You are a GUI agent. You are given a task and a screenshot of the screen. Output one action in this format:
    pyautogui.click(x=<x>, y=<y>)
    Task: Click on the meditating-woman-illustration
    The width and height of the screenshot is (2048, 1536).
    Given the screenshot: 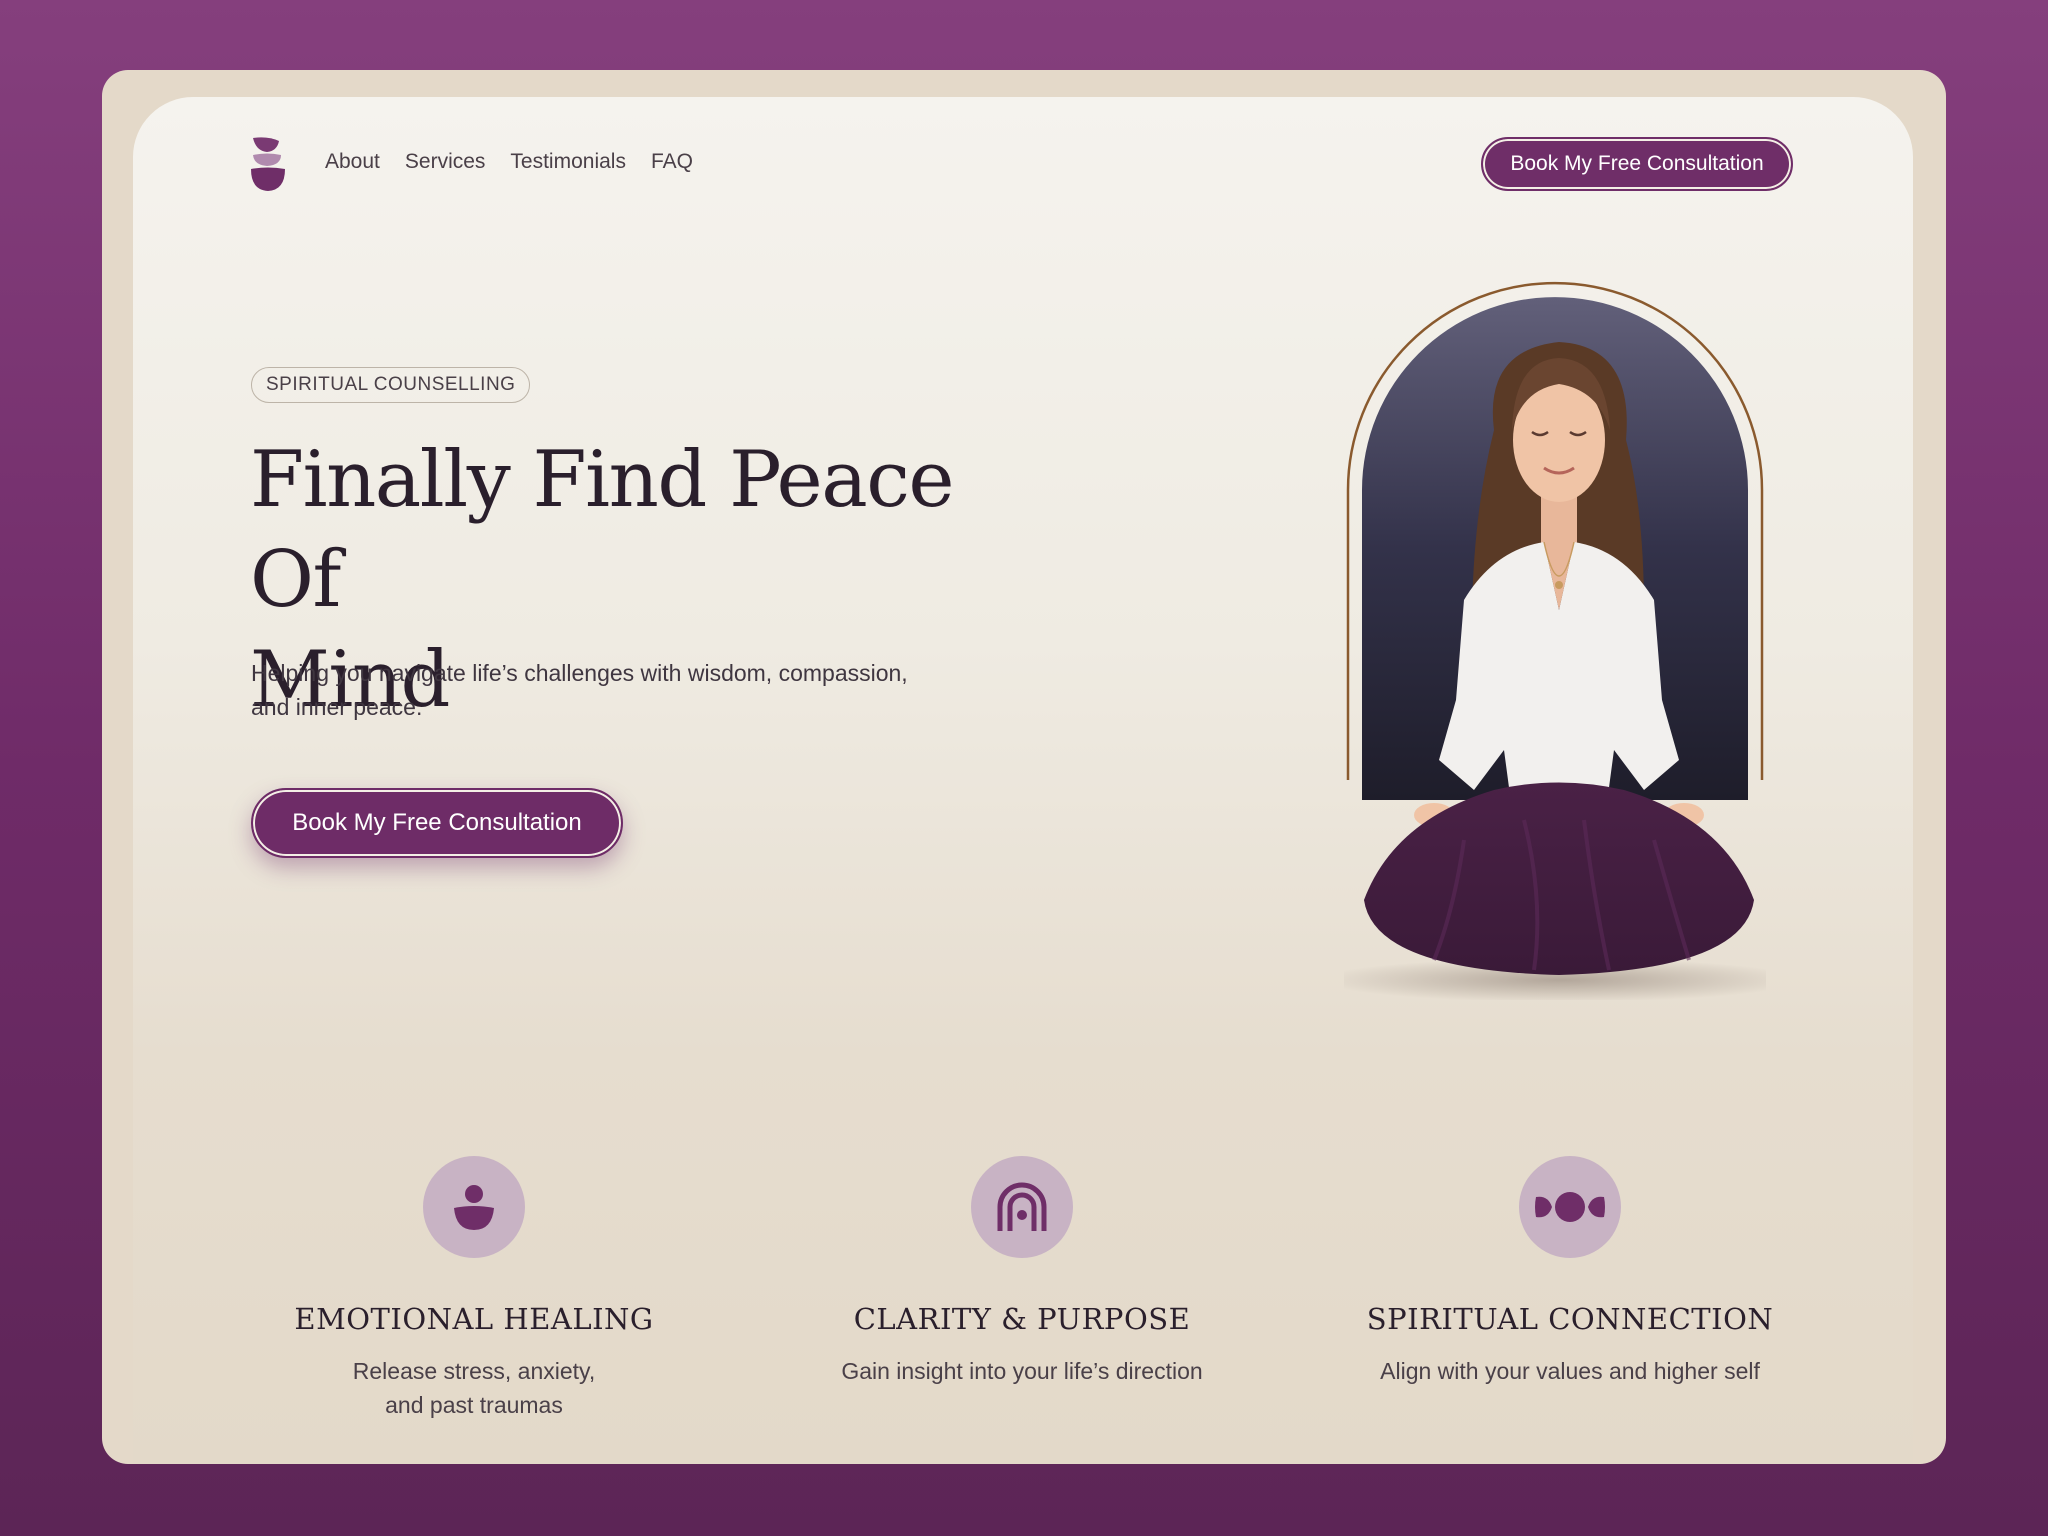 What is the action you would take?
    pyautogui.click(x=1555, y=640)
    